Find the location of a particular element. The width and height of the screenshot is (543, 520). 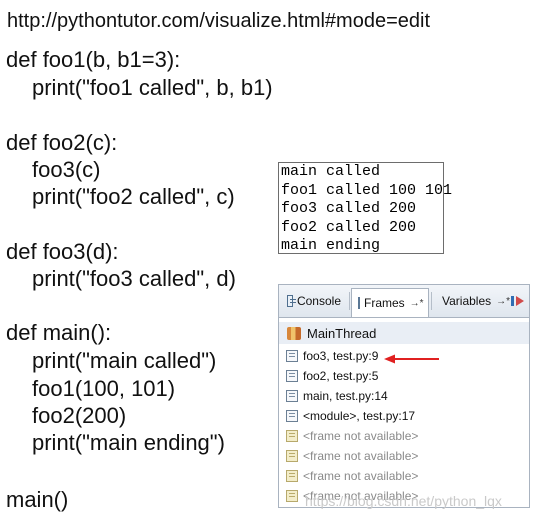

console-line: foo3 called 200 is located at coordinates (349, 208).